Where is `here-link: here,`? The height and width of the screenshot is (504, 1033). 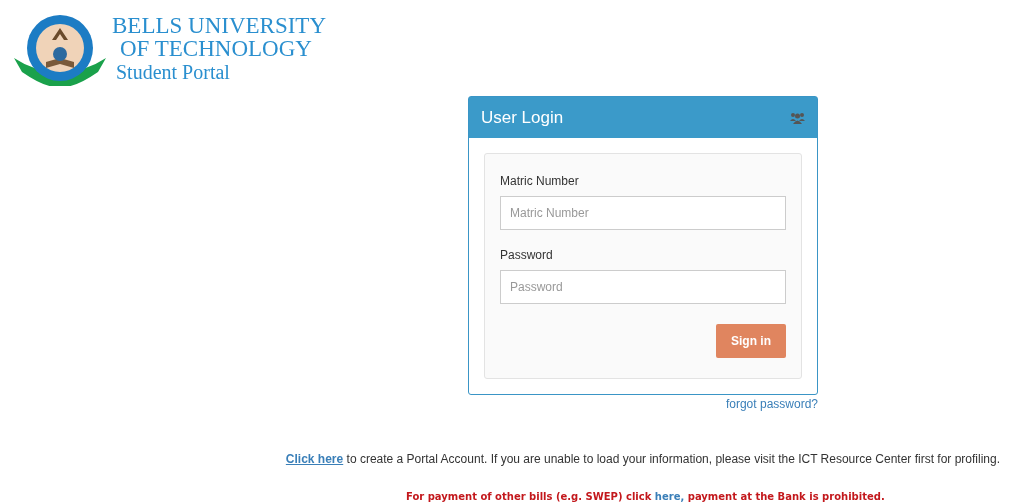
here-link: here, is located at coordinates (669, 496).